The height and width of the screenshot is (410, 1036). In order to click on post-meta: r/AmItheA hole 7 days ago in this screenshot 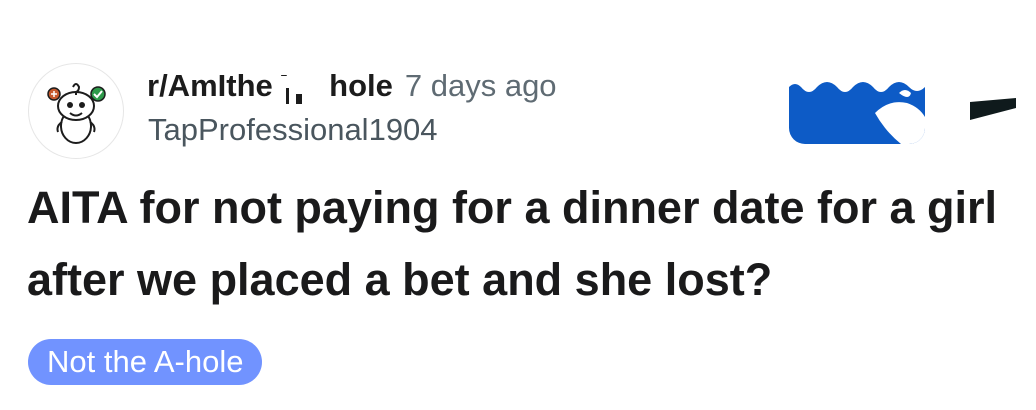, I will do `click(352, 88)`.